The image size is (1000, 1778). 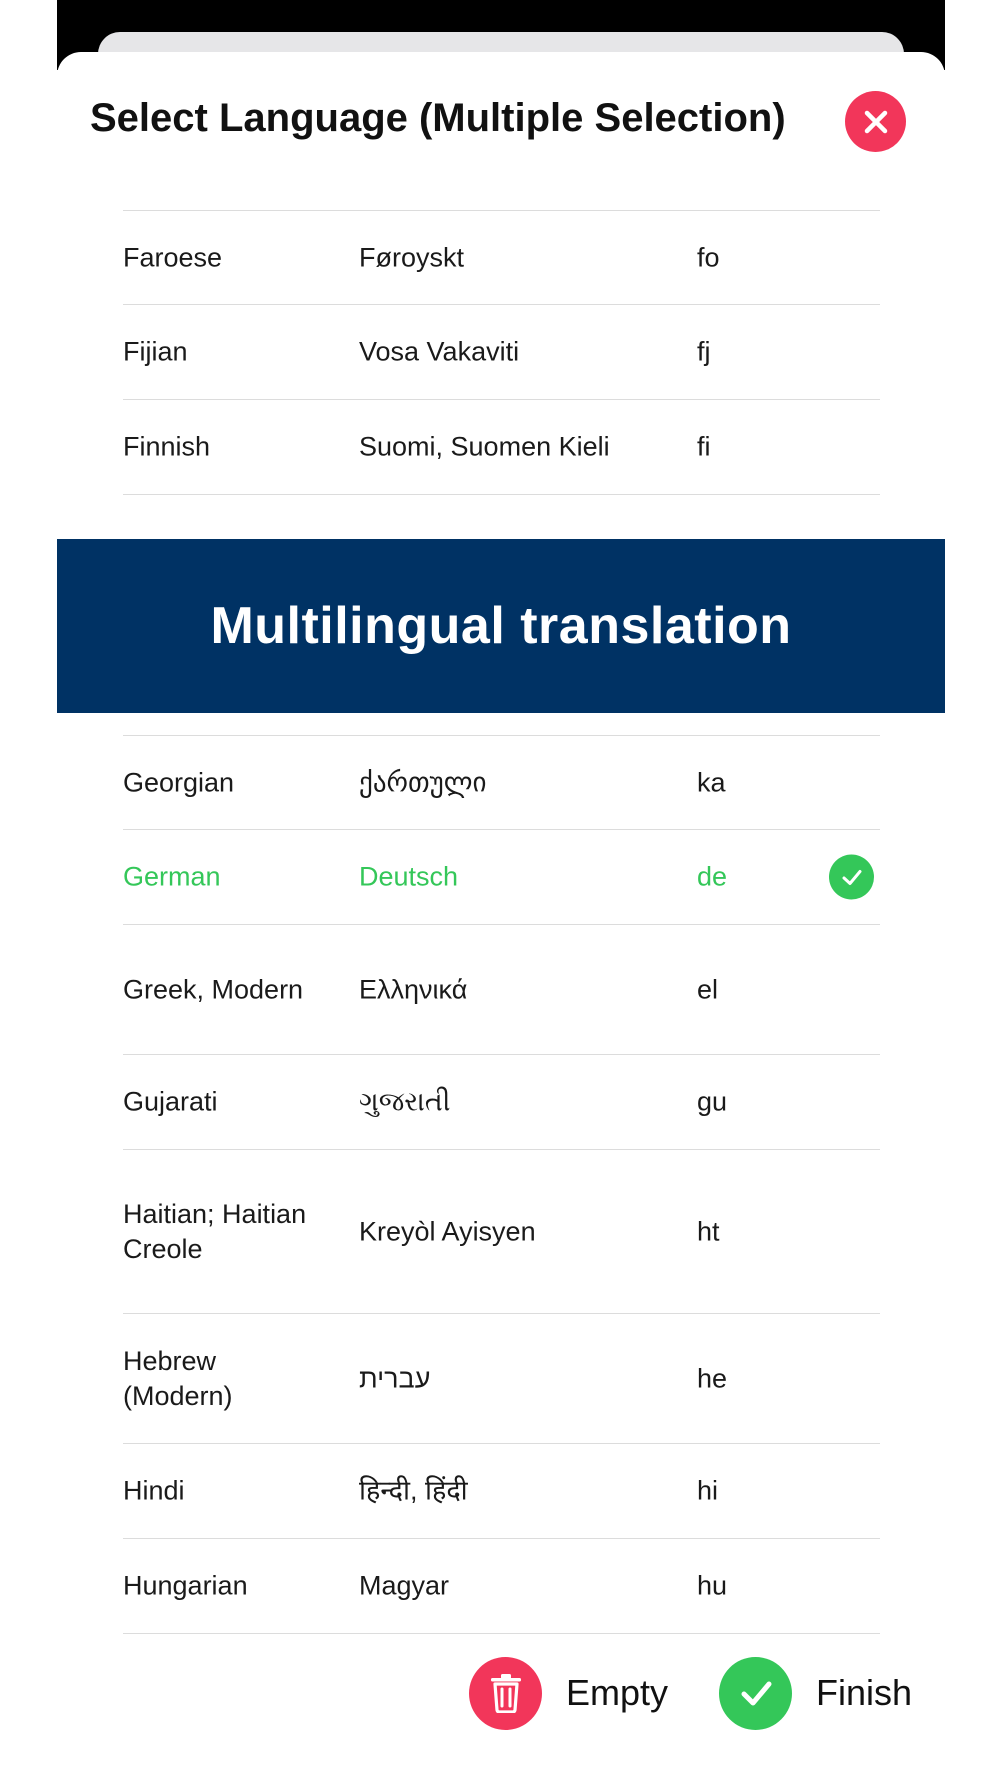 What do you see at coordinates (501, 1586) in the screenshot?
I see `language-row-hu: Hungarian Magyar hu` at bounding box center [501, 1586].